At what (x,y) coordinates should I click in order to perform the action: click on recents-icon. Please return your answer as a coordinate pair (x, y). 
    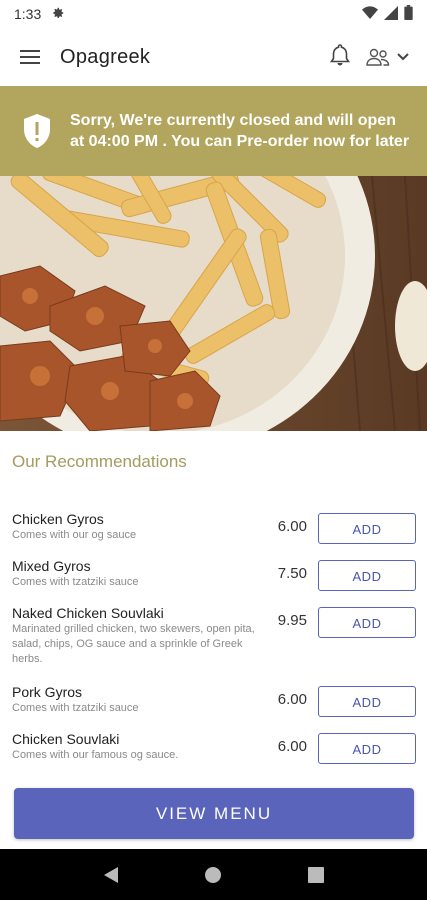
    Looking at the image, I should click on (316, 875).